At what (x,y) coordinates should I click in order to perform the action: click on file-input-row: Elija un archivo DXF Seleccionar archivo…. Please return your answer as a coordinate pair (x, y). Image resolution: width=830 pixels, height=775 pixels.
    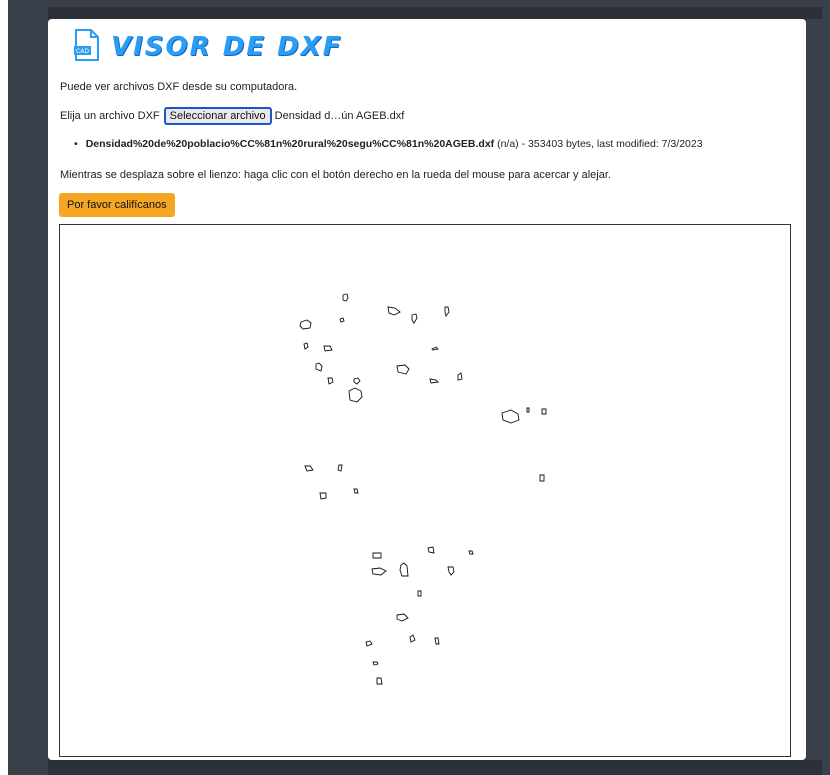
    Looking at the image, I should click on (232, 116).